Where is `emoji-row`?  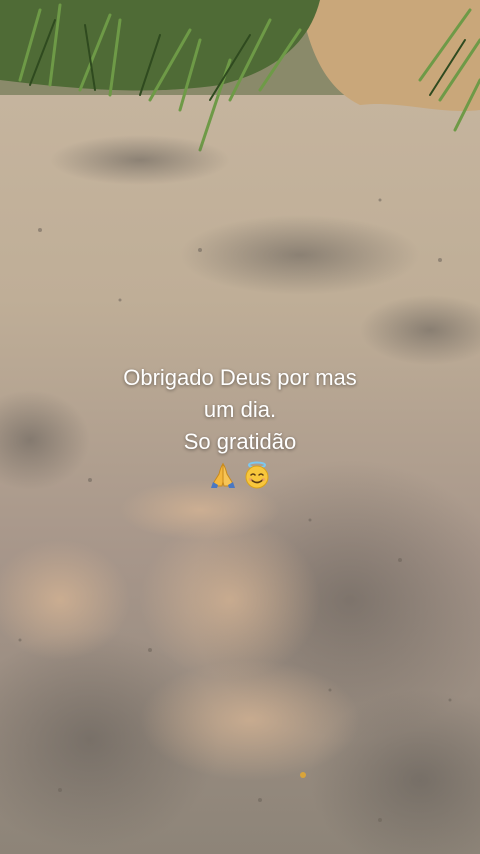 emoji-row is located at coordinates (240, 475).